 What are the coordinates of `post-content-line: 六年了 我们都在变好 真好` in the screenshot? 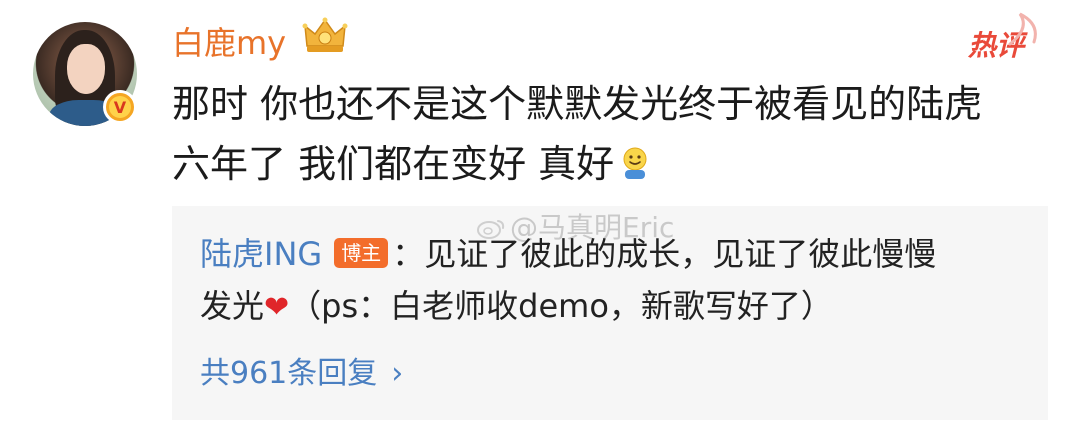 It's located at (612, 164).